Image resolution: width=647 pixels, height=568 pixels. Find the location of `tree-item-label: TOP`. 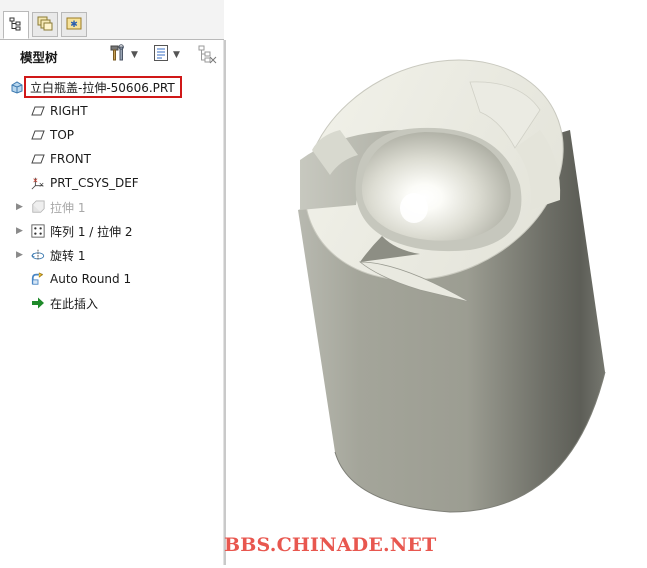

tree-item-label: TOP is located at coordinates (62, 135).